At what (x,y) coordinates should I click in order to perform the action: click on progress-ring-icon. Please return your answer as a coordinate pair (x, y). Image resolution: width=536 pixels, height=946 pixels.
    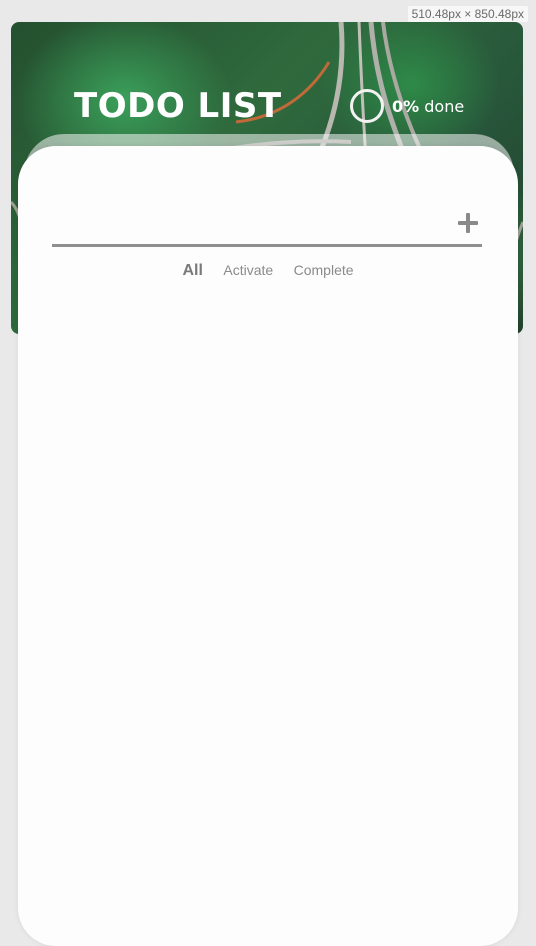
    Looking at the image, I should click on (367, 106).